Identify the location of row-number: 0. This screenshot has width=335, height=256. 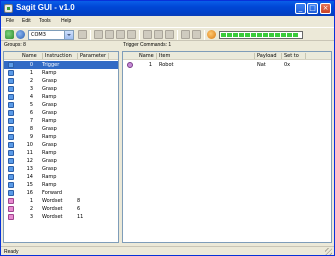
(31, 65).